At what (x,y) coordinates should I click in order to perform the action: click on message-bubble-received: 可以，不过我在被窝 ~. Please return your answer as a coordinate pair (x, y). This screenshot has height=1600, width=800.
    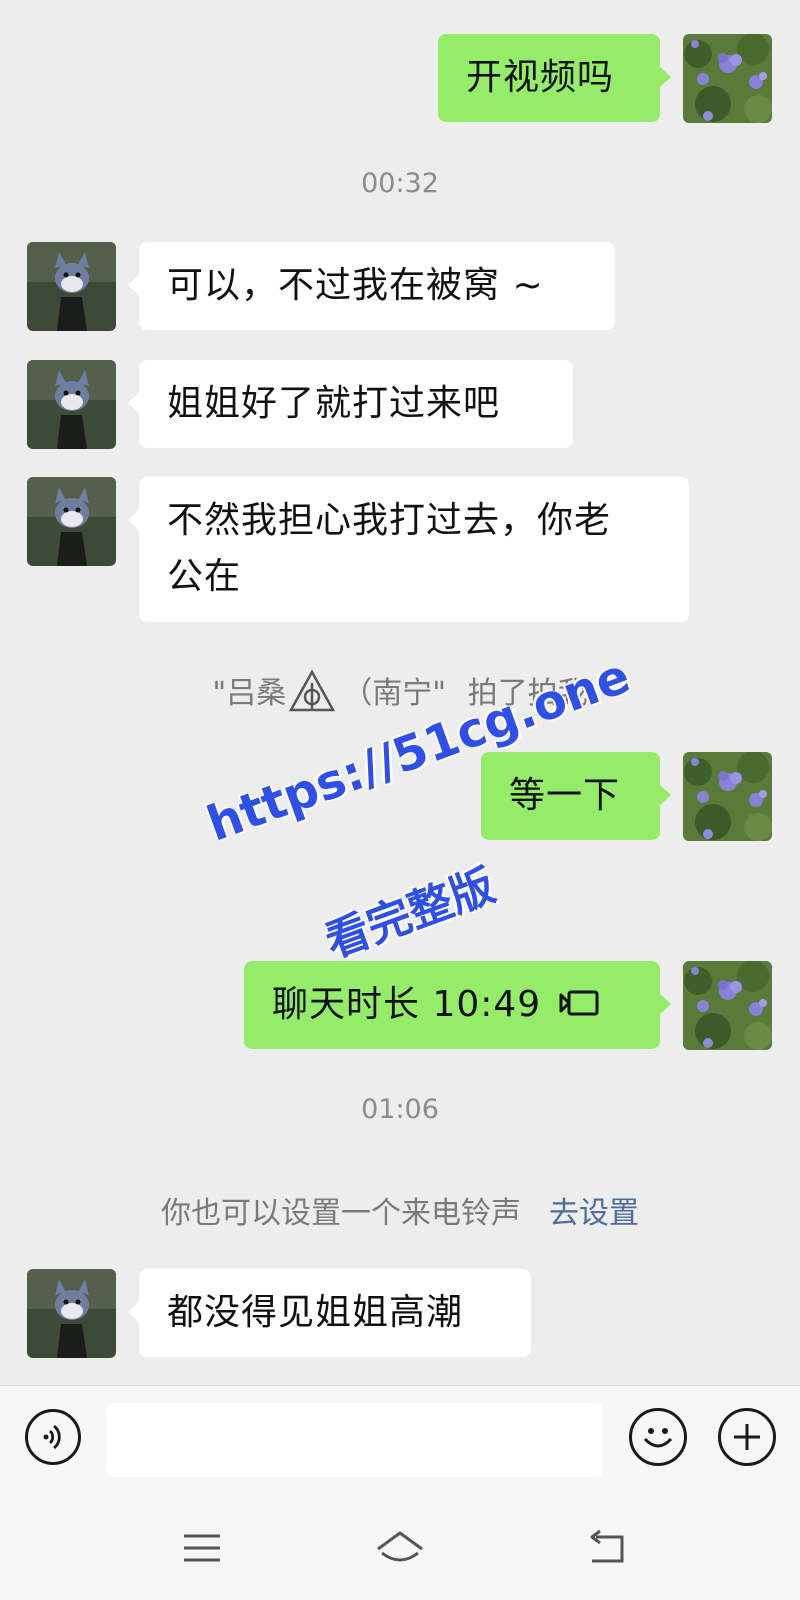
    Looking at the image, I should click on (371, 286).